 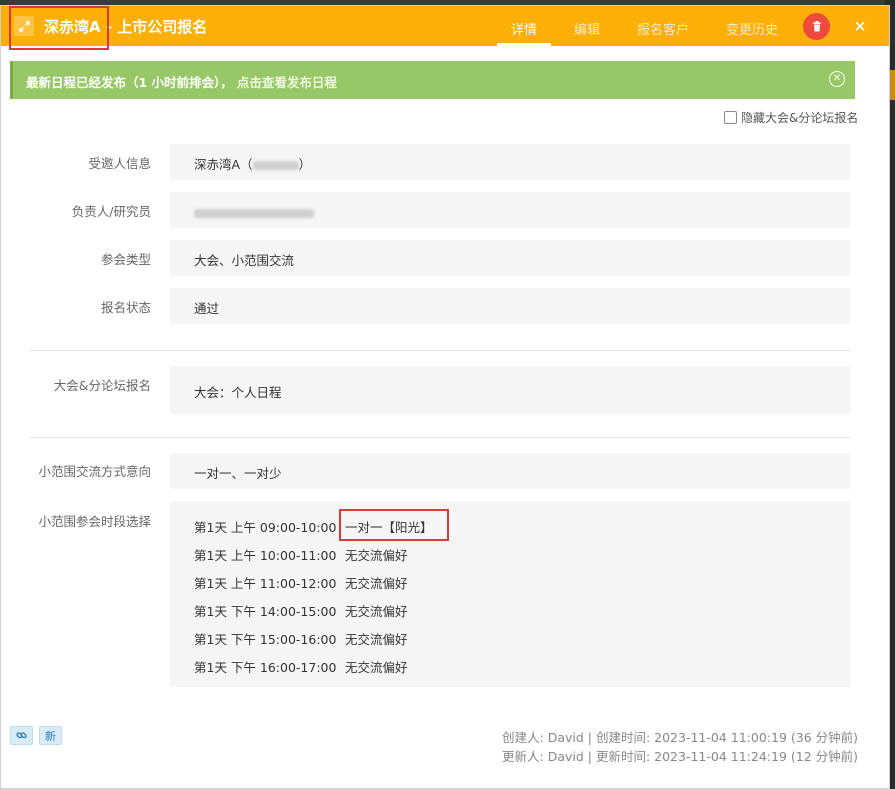 I want to click on invitee-suffix: ）, so click(x=305, y=164).